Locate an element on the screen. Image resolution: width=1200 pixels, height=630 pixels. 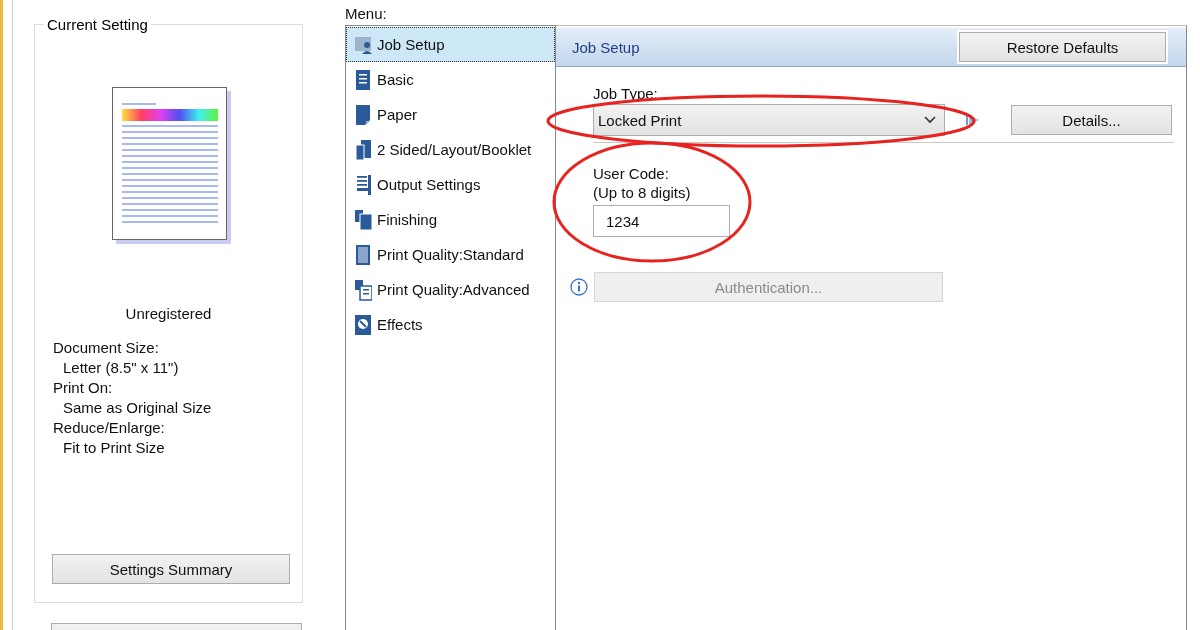
setting-label: Document Size: is located at coordinates (106, 348).